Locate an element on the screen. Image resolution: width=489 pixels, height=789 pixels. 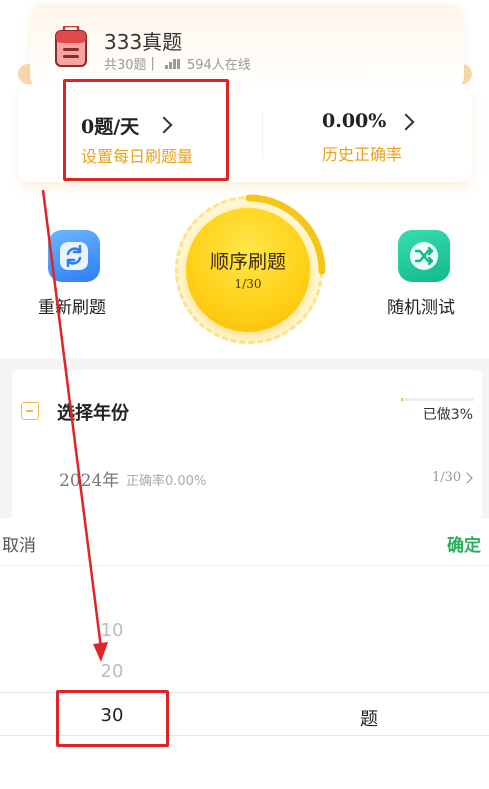
confirm-button: 确定 is located at coordinates (464, 543).